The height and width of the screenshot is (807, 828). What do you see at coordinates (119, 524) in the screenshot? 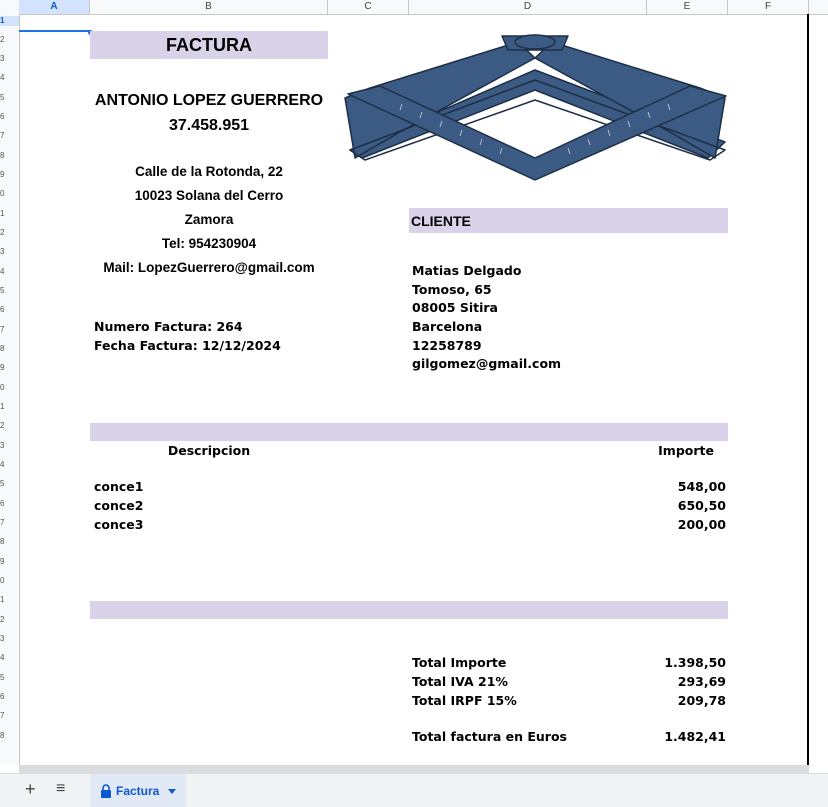
I see `item-description: conce3` at bounding box center [119, 524].